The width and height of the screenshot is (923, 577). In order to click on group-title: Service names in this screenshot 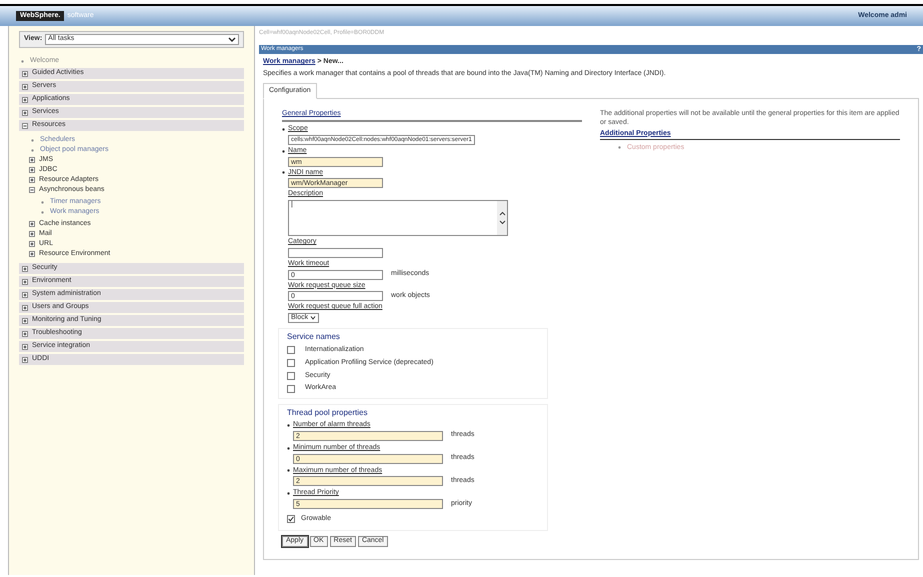, I will do `click(314, 337)`.